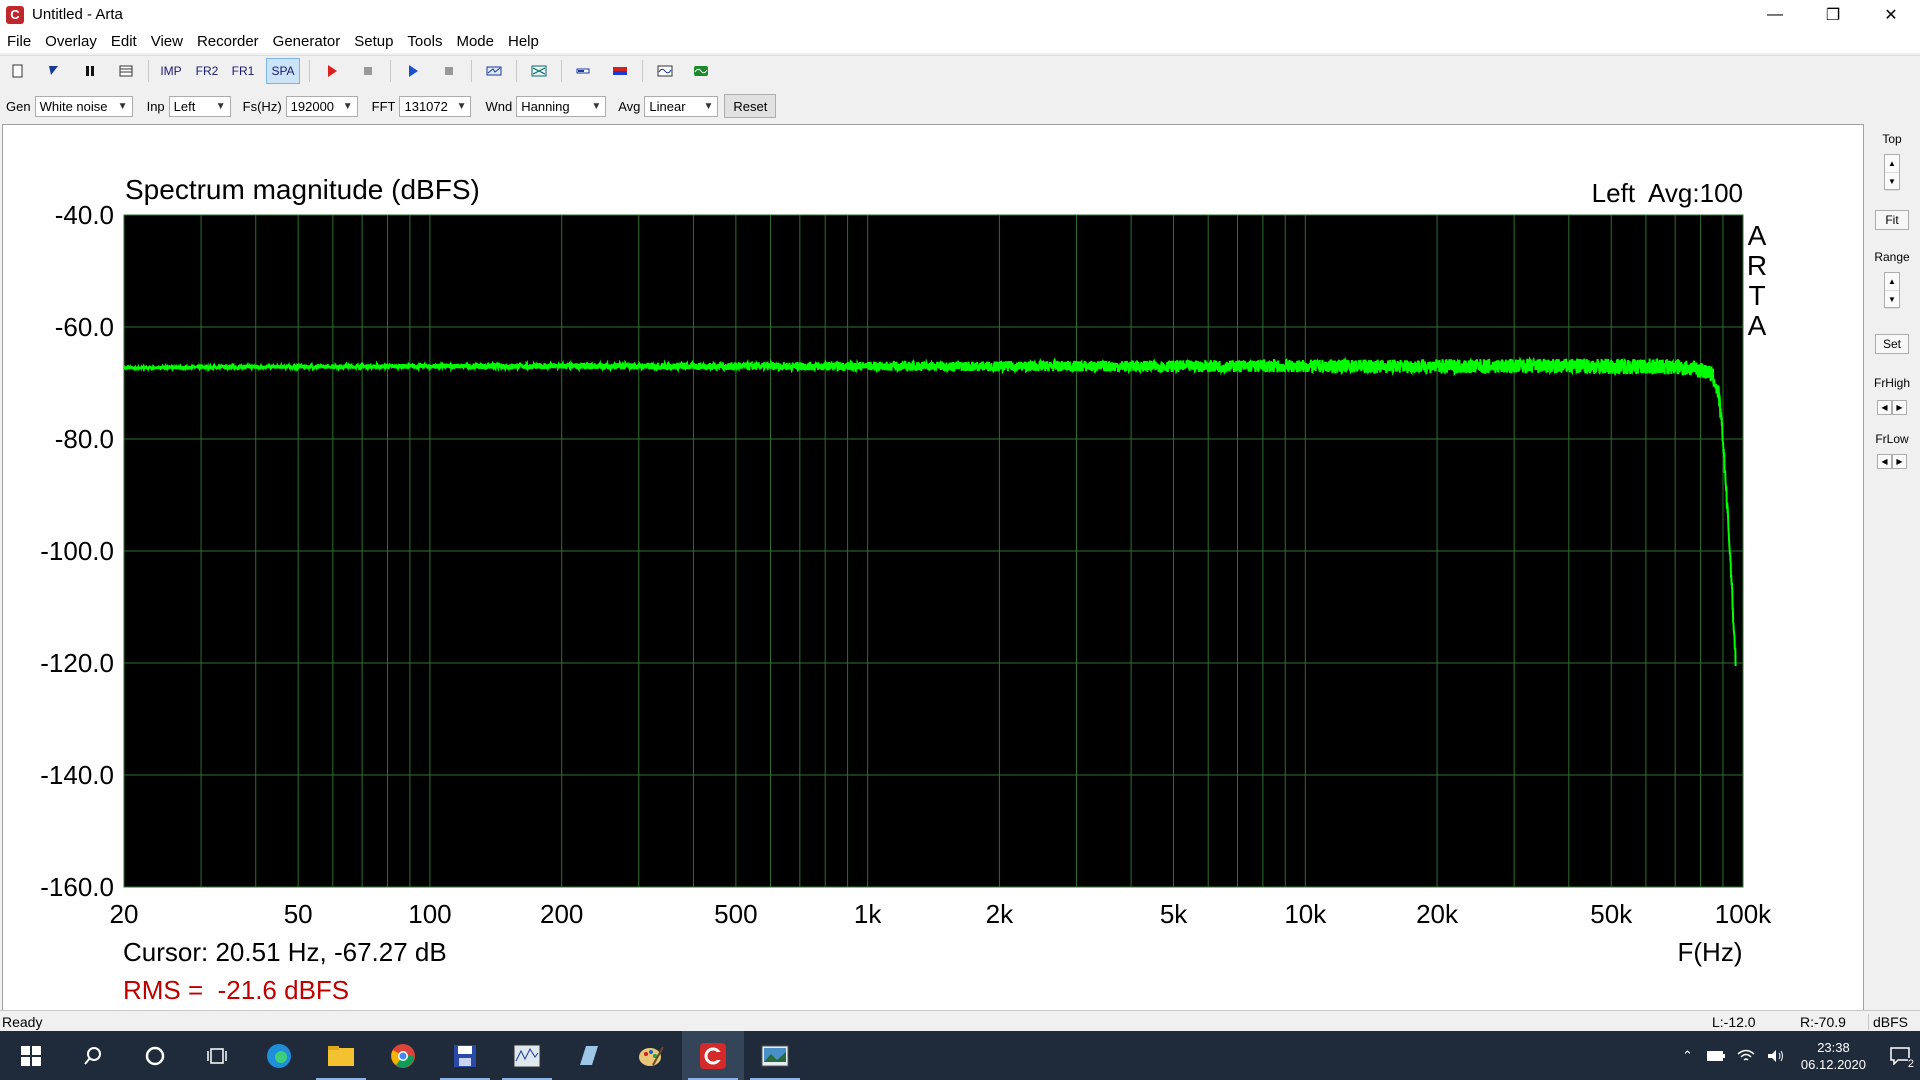  What do you see at coordinates (321, 106) in the screenshot?
I see `samplerate-select: 192000 ▼` at bounding box center [321, 106].